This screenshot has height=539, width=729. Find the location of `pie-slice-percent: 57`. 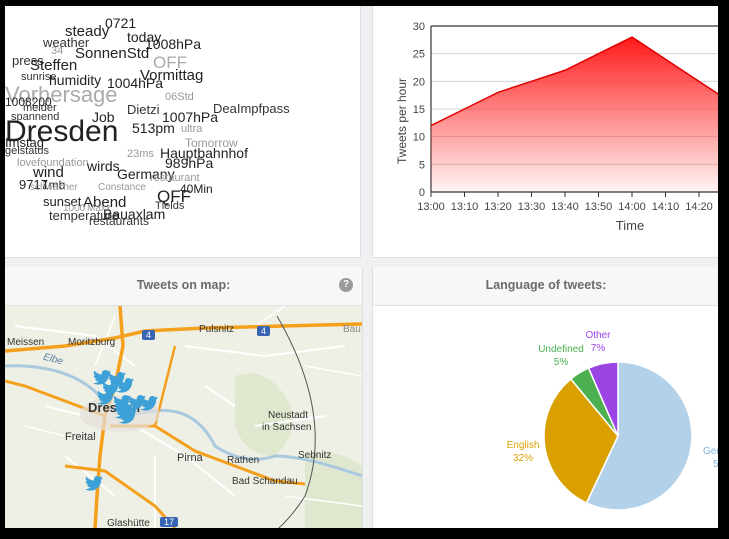

pie-slice-percent: 57 is located at coordinates (715, 464).